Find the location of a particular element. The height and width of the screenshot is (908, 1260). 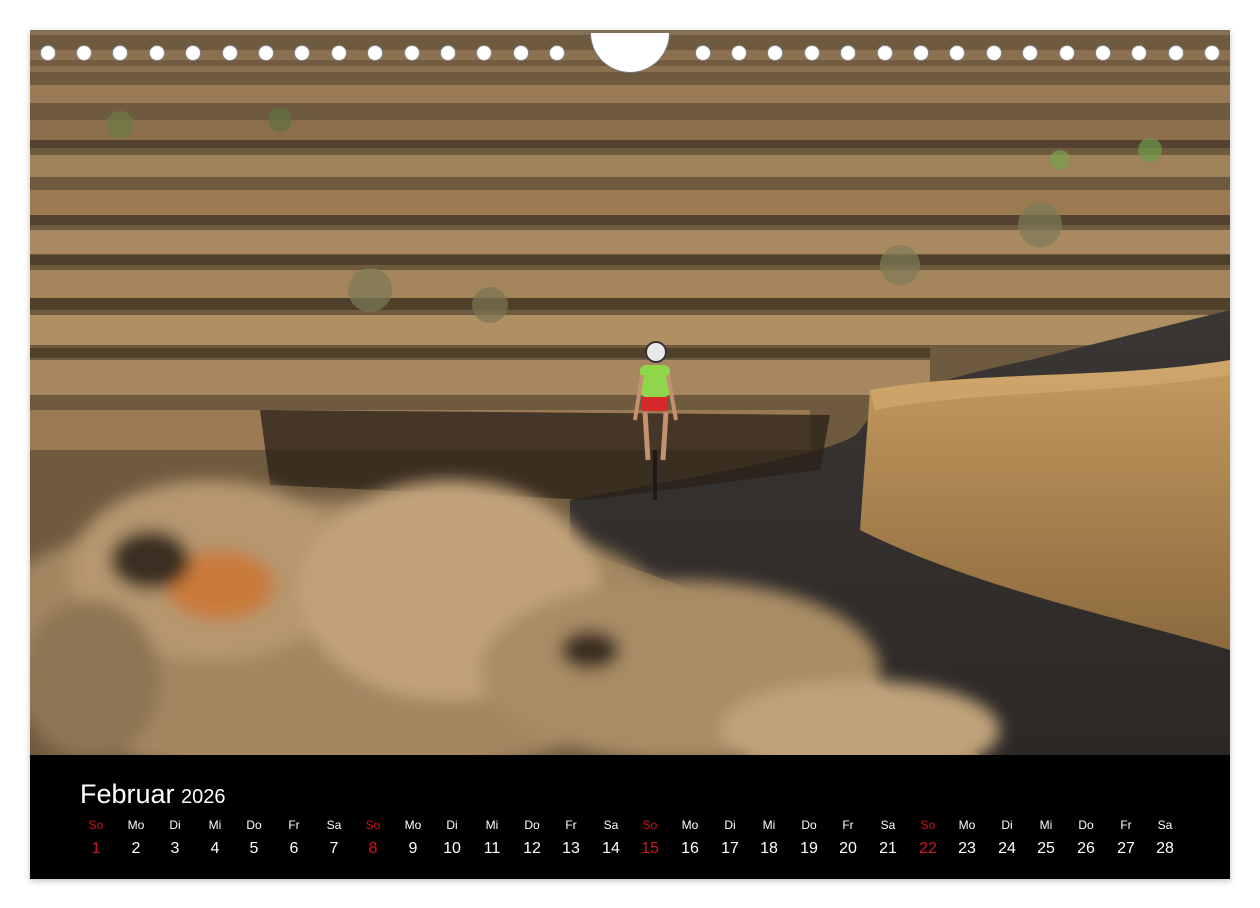

binding-holes is located at coordinates (630, 55).